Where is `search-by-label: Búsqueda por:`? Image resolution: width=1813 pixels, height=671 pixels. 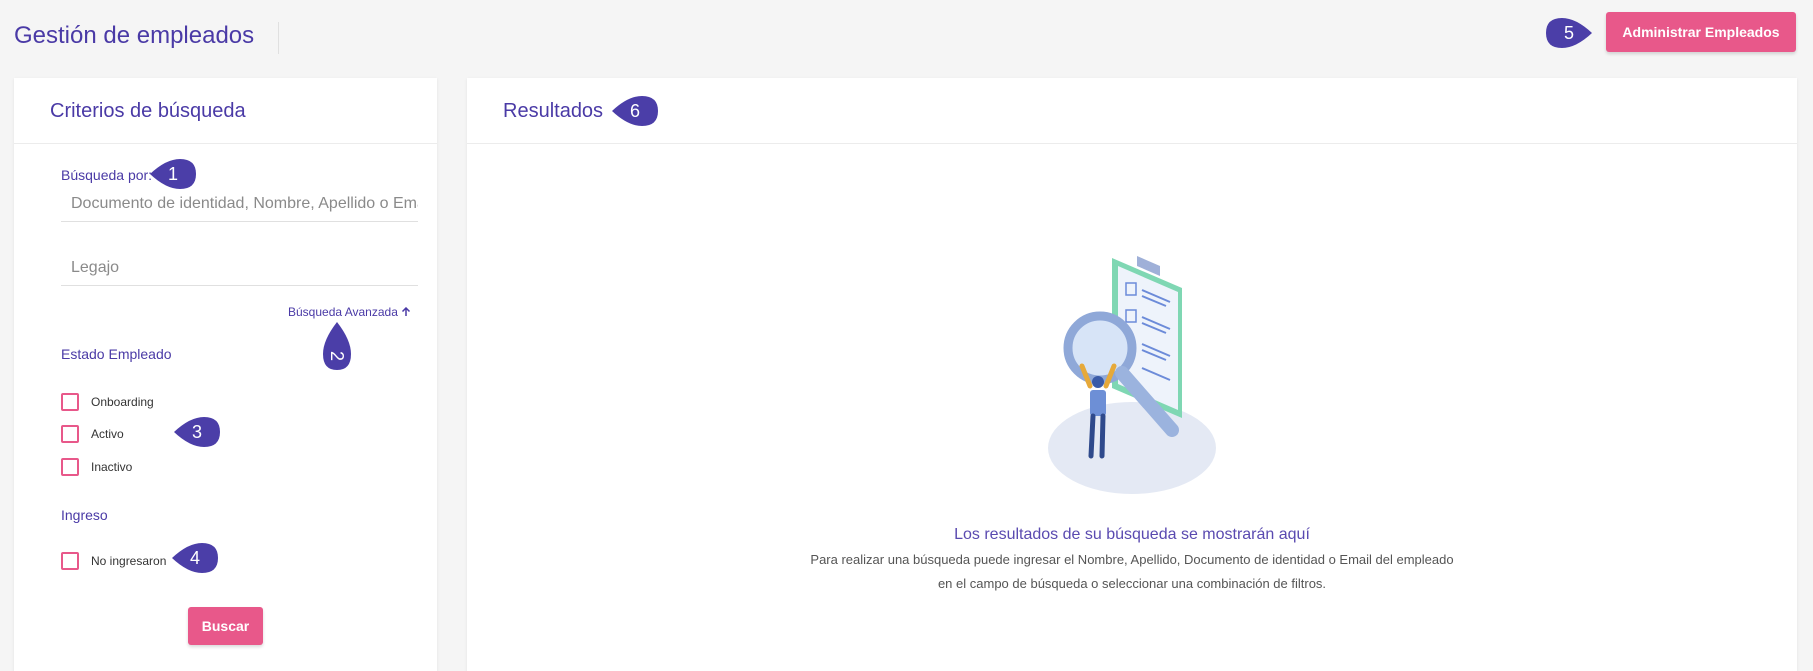 search-by-label: Búsqueda por: is located at coordinates (107, 175).